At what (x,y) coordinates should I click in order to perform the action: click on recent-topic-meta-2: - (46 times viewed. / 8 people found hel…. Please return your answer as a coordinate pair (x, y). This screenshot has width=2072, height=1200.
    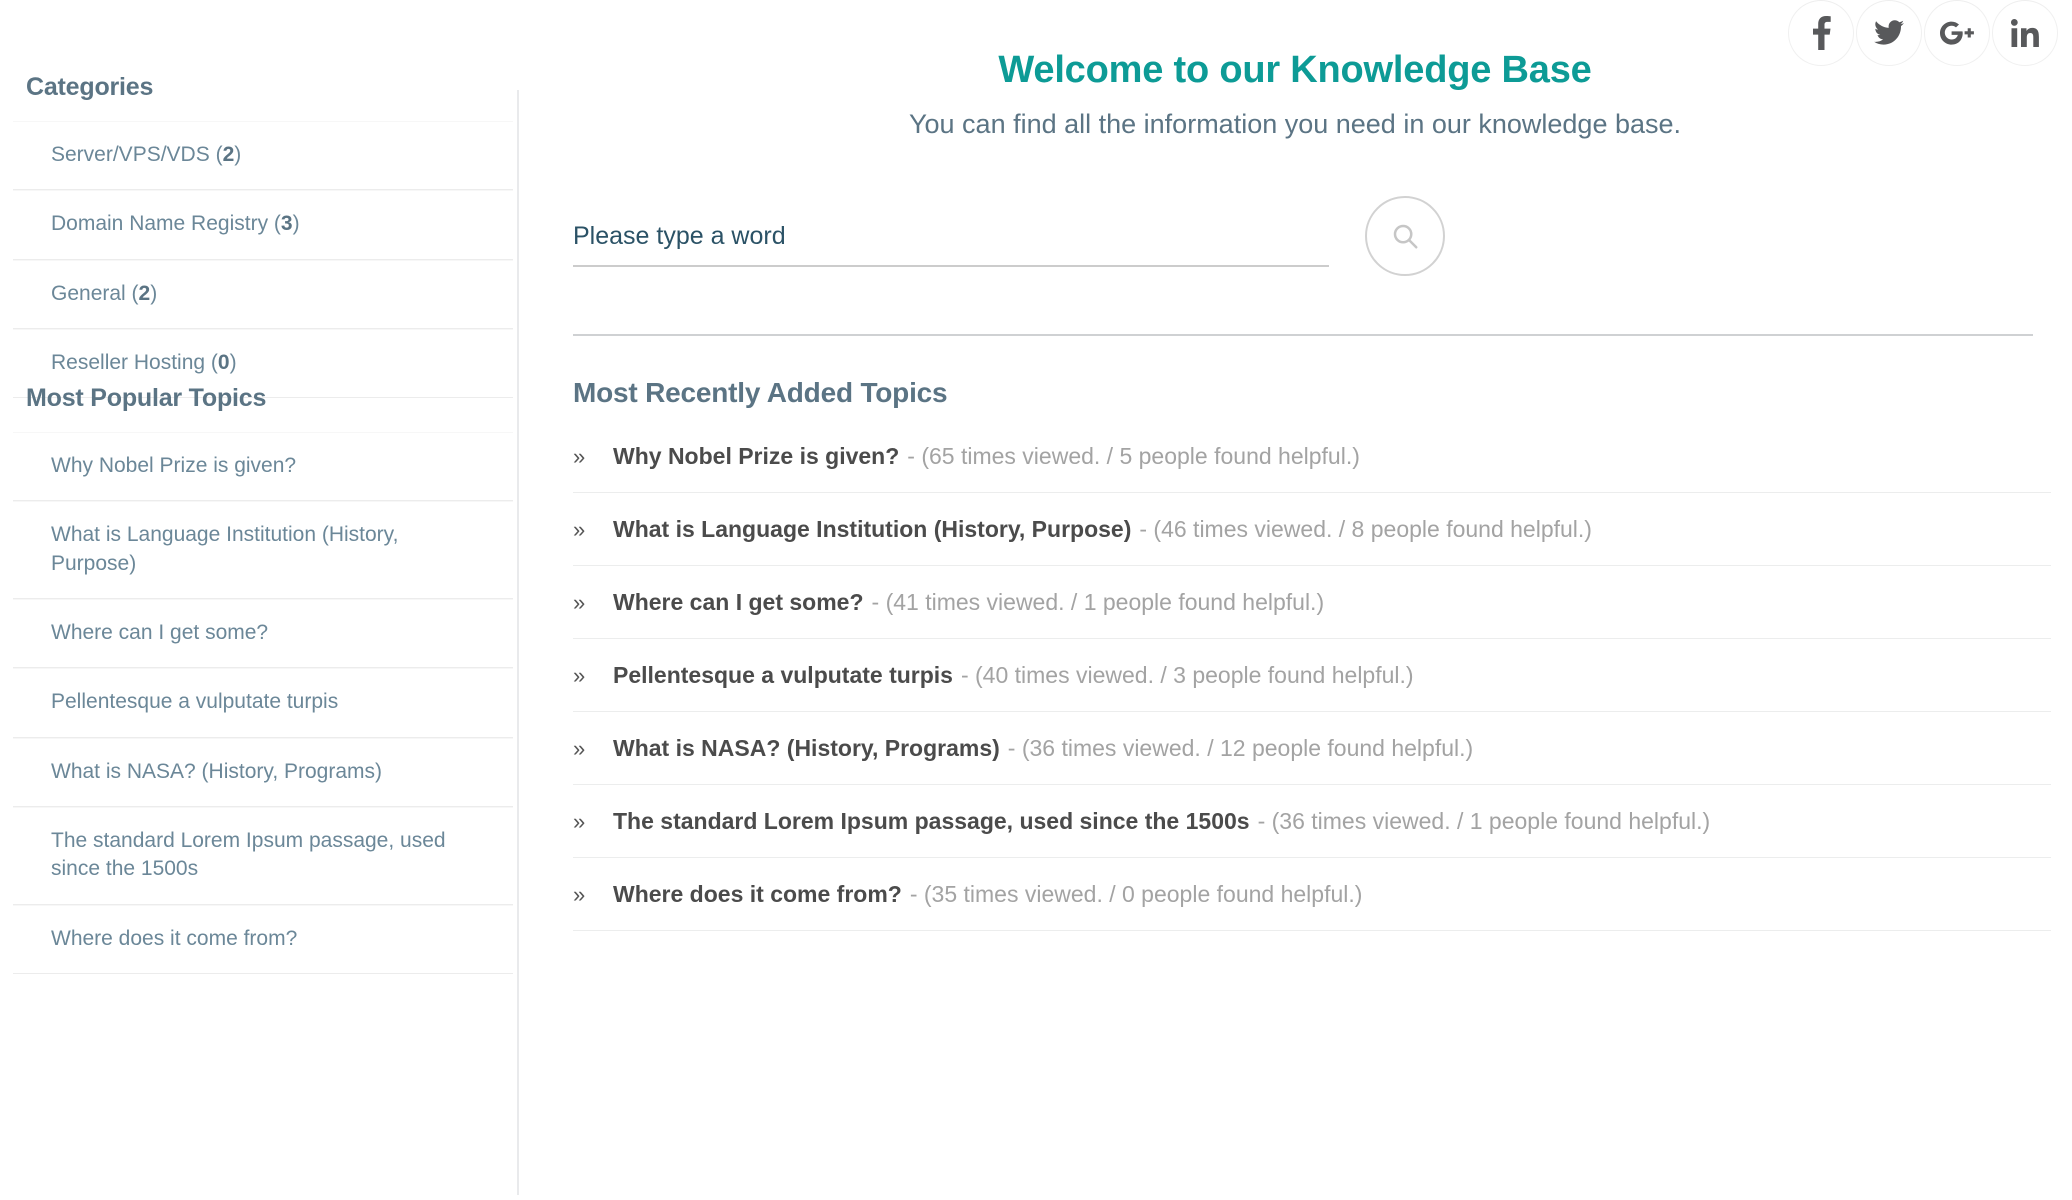
    Looking at the image, I should click on (1365, 529).